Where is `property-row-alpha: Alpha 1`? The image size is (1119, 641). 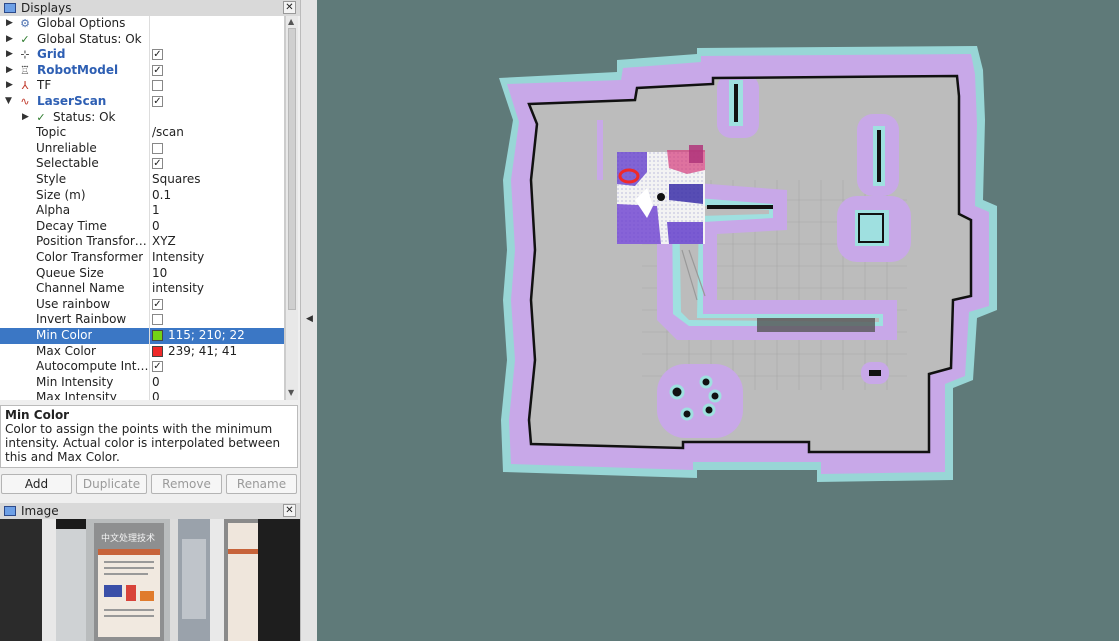 property-row-alpha: Alpha 1 is located at coordinates (142, 211).